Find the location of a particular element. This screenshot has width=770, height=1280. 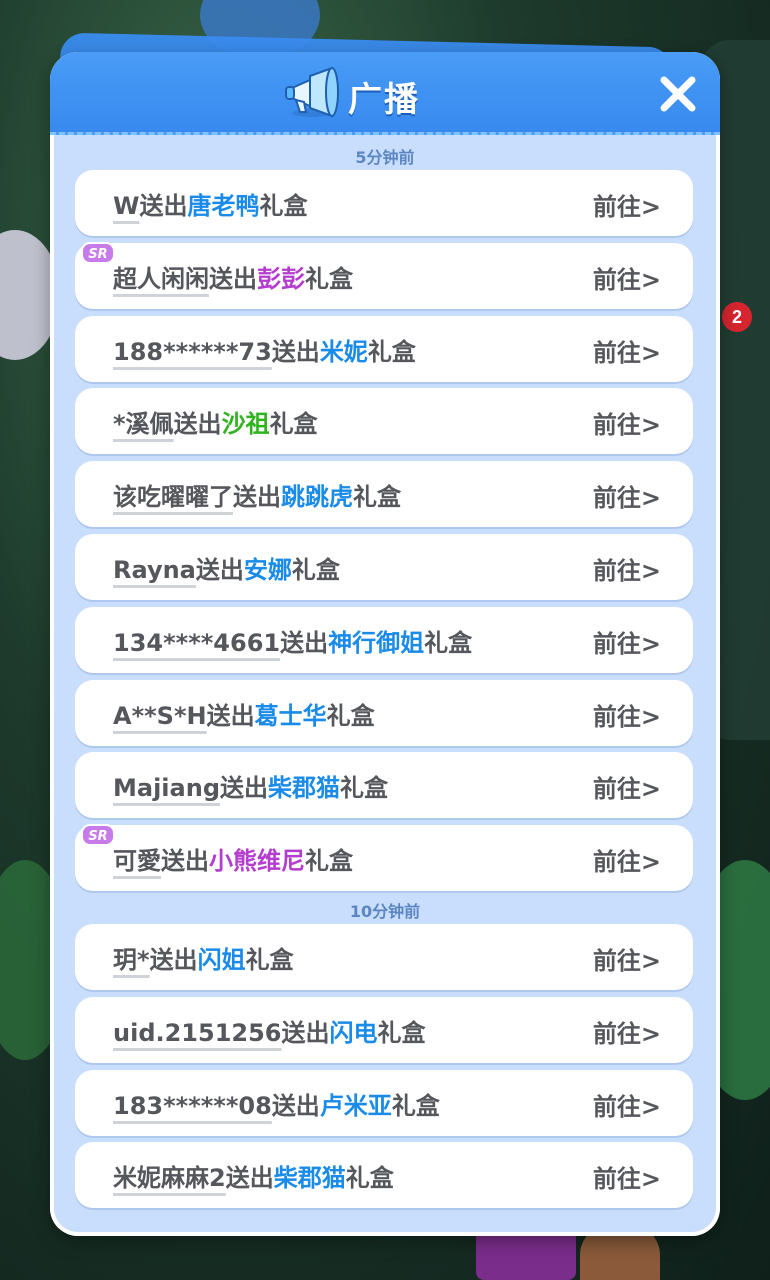

broadcast-row: 134****4661送出神行御姐礼盒 前往> is located at coordinates (384, 639).